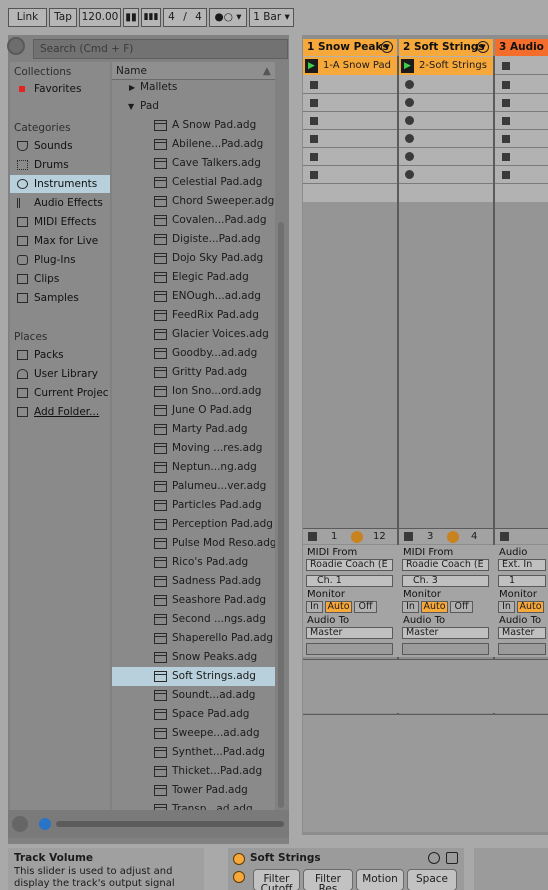 This screenshot has height=890, width=548. What do you see at coordinates (60, 298) in the screenshot?
I see `sidebar-item-samples: Samples` at bounding box center [60, 298].